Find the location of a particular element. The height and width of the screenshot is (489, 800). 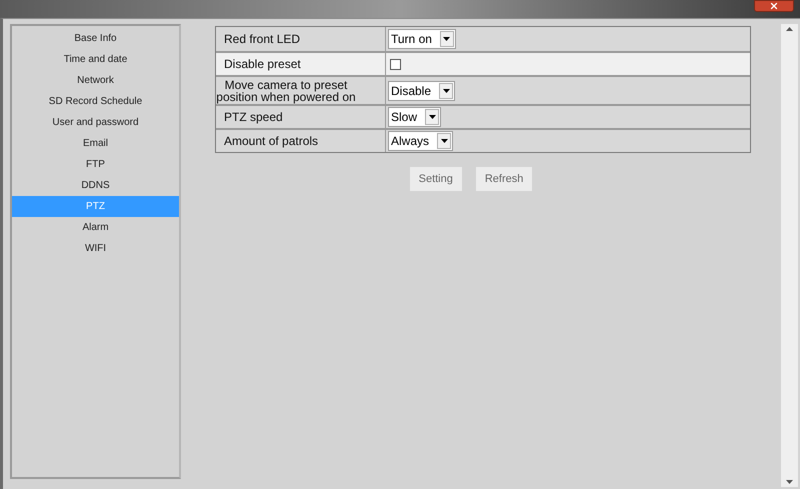

sidebar-item: Alarm is located at coordinates (95, 227).